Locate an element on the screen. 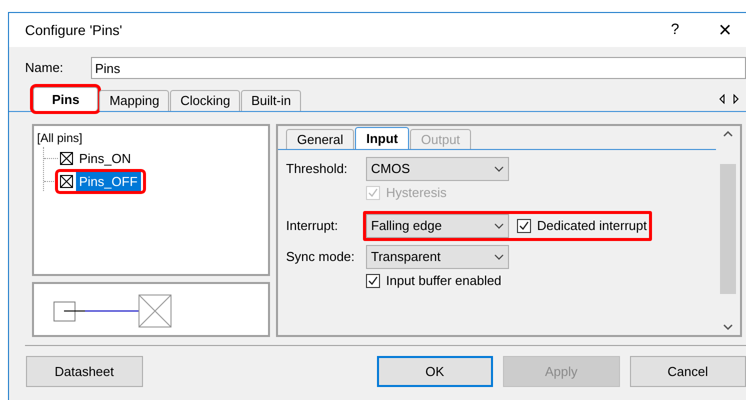 This screenshot has width=746, height=400. window-title: Configure 'Pins' is located at coordinates (73, 30).